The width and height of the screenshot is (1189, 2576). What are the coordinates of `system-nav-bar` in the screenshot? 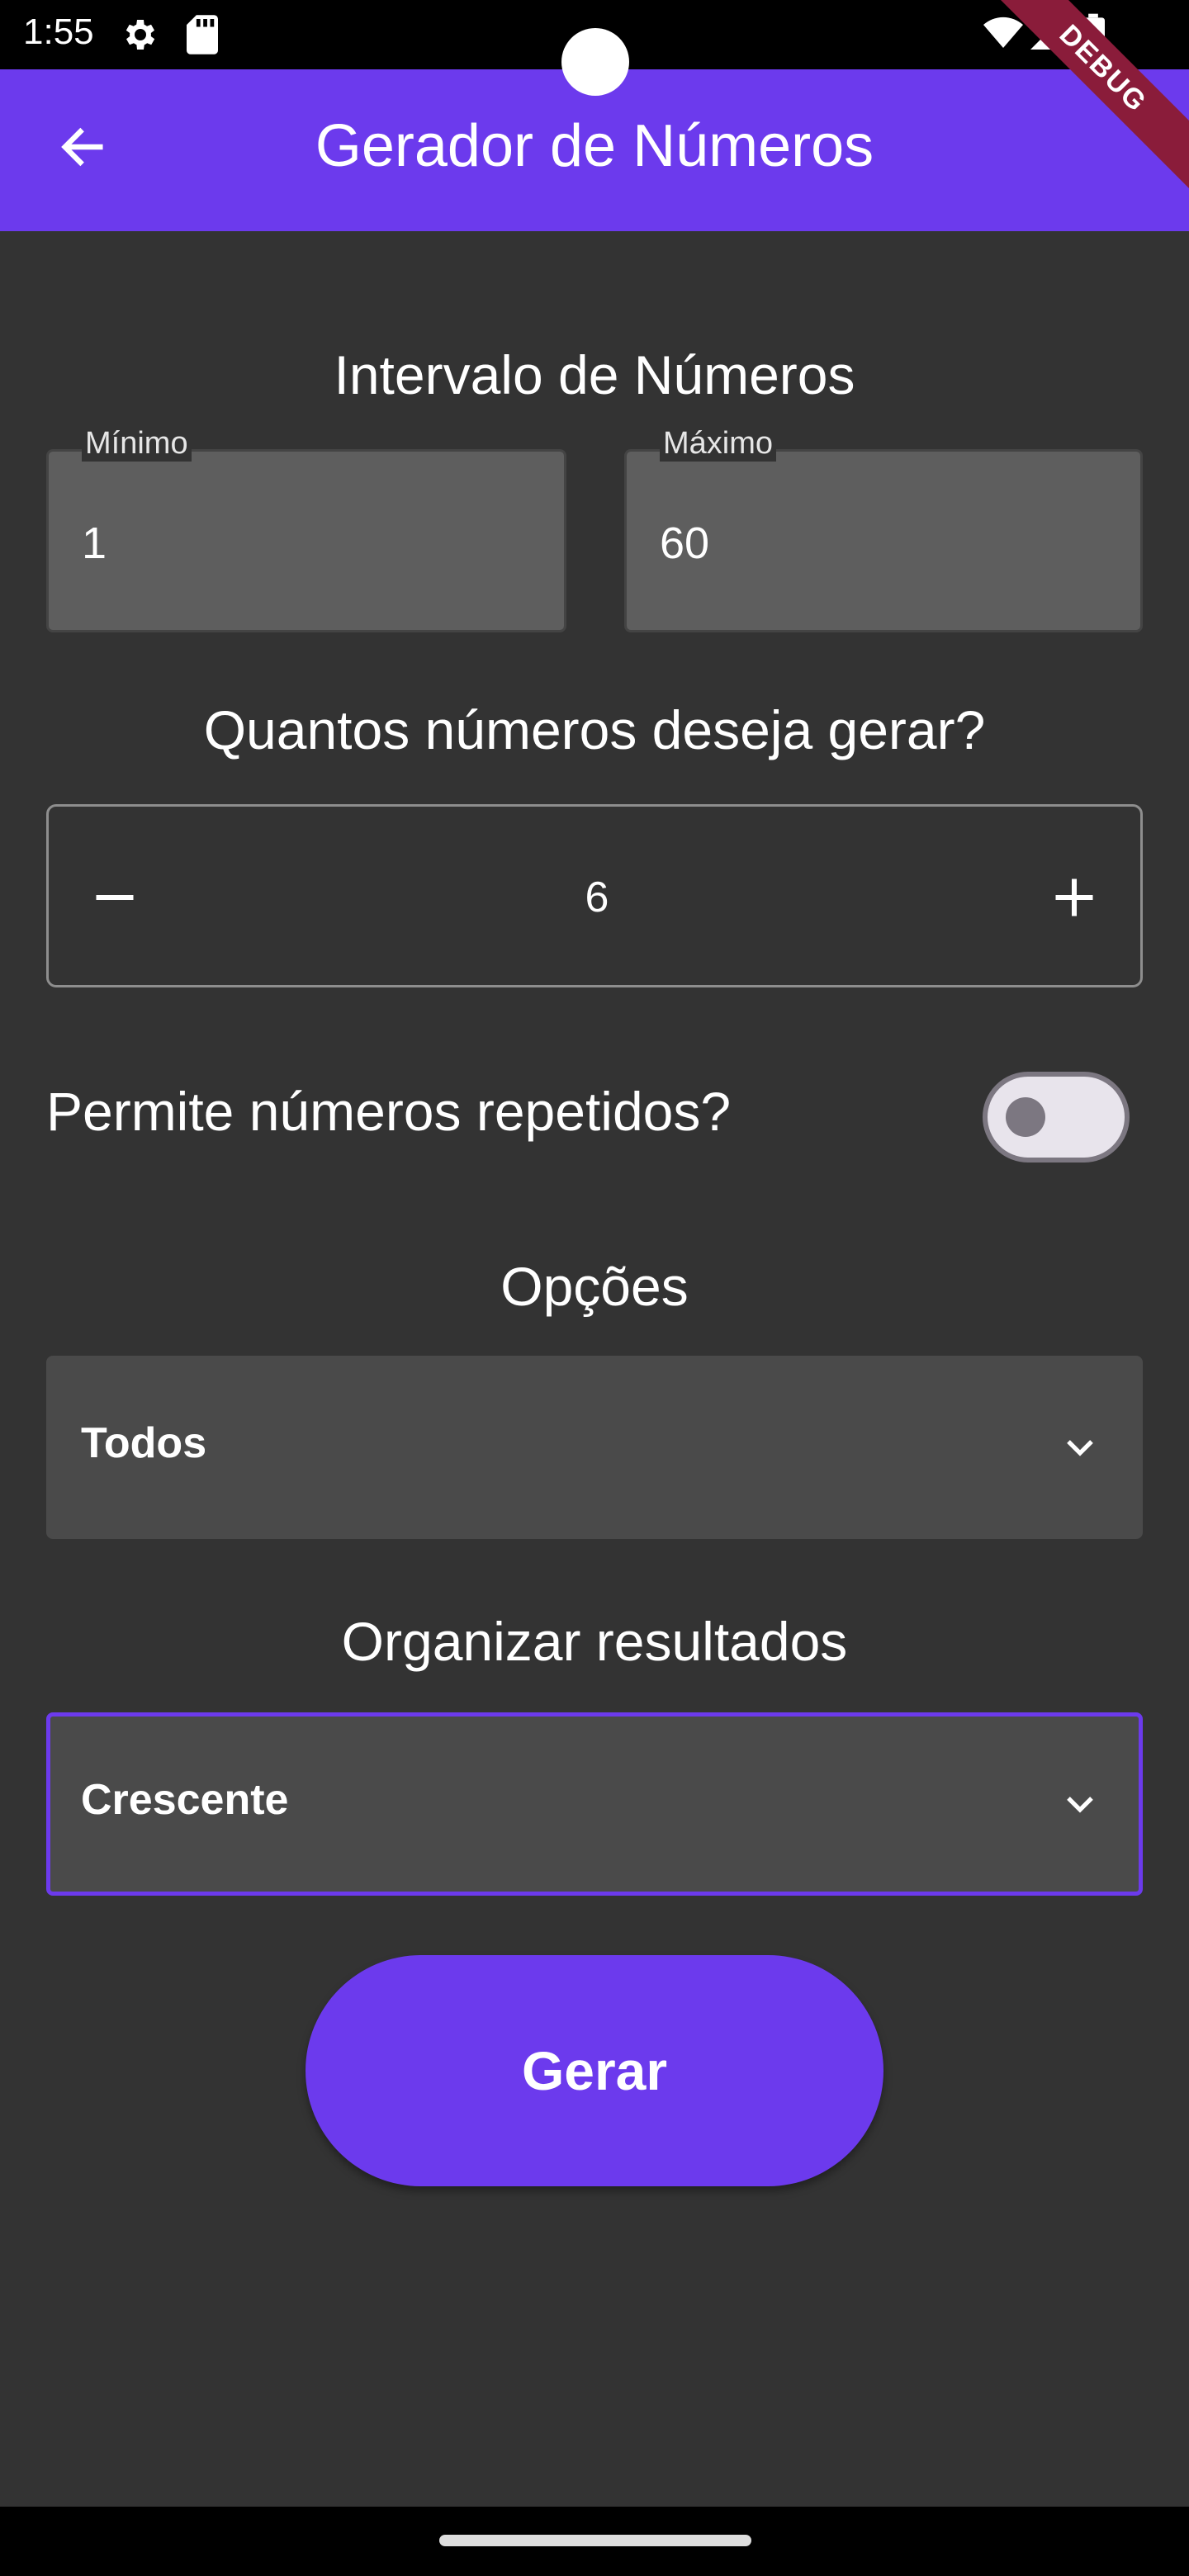 It's located at (594, 2541).